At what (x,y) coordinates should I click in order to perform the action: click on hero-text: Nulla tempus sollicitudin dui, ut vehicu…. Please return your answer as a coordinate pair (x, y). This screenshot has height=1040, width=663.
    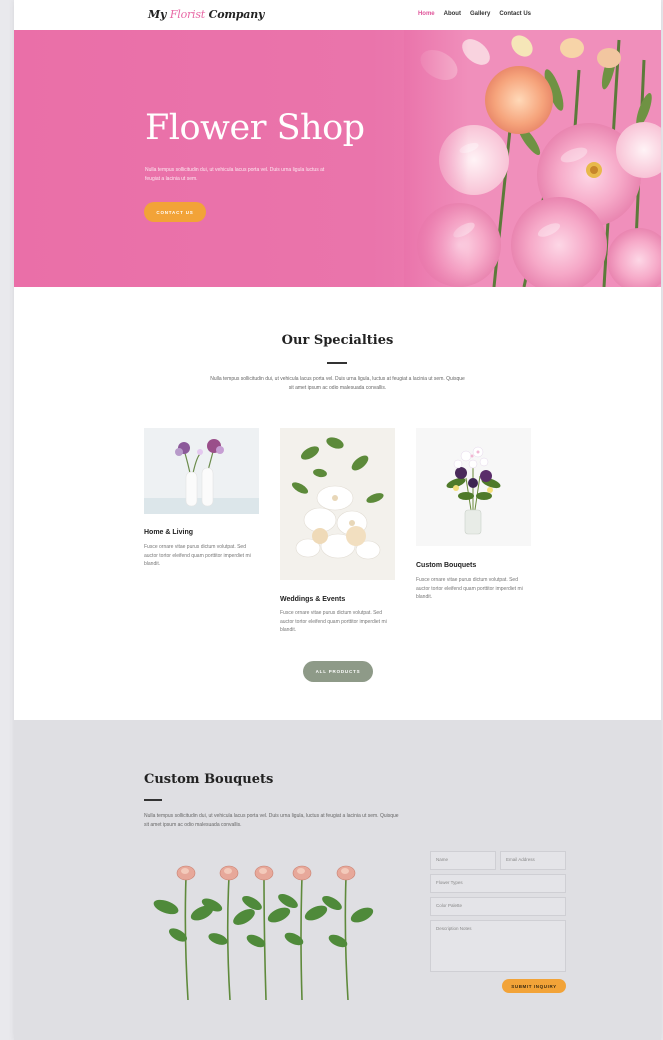
    Looking at the image, I should click on (235, 174).